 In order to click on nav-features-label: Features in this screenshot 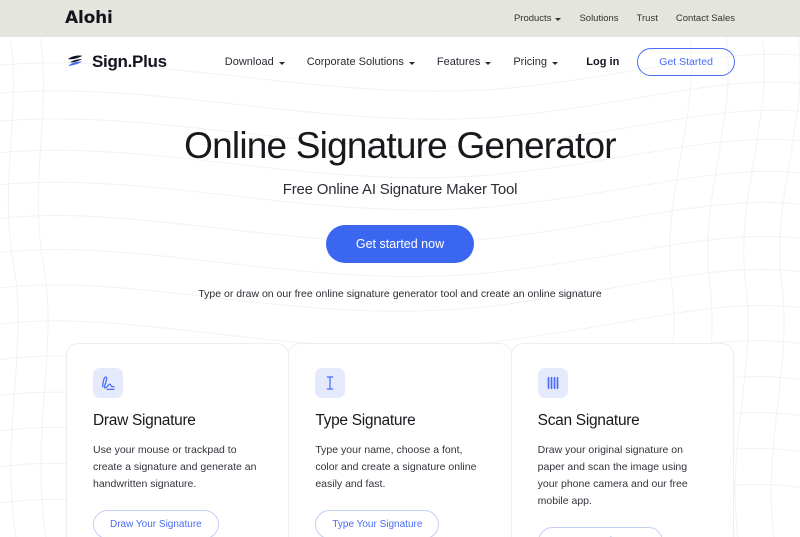, I will do `click(458, 62)`.